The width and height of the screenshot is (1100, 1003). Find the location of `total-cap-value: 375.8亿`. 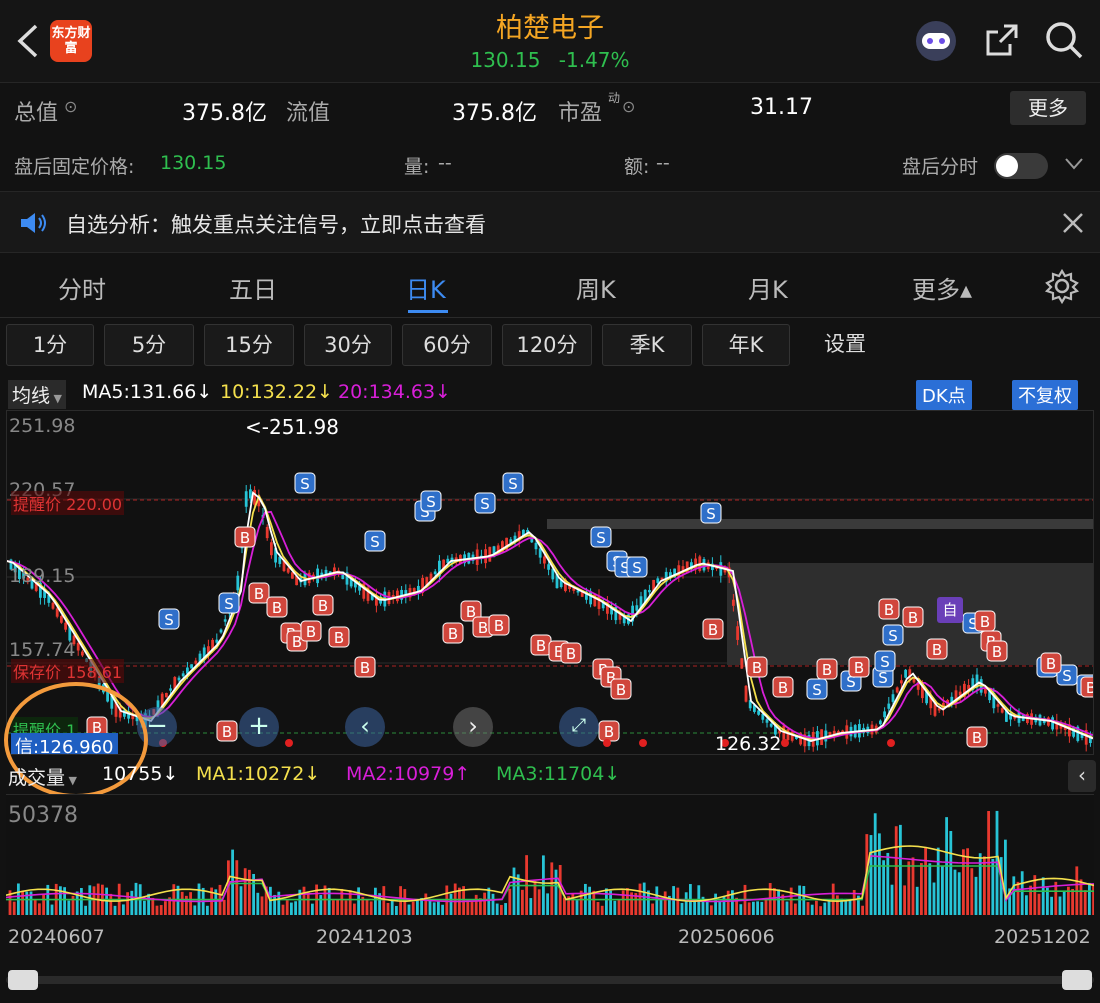

total-cap-value: 375.8亿 is located at coordinates (224, 113).